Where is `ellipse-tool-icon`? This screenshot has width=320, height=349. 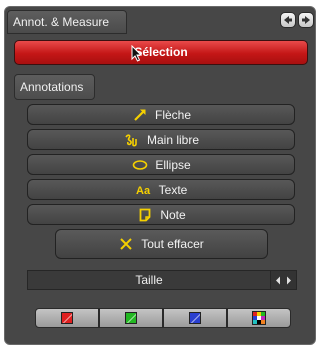 ellipse-tool-icon is located at coordinates (140, 165).